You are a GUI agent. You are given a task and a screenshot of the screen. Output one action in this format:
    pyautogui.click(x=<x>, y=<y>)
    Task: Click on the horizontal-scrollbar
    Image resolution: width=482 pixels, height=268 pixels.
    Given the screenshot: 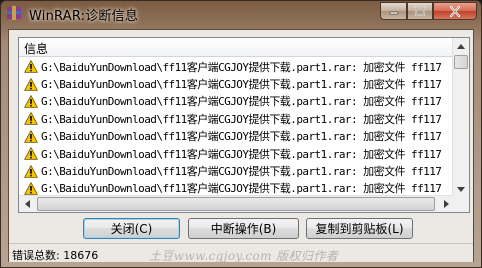 What is the action you would take?
    pyautogui.click(x=236, y=203)
    